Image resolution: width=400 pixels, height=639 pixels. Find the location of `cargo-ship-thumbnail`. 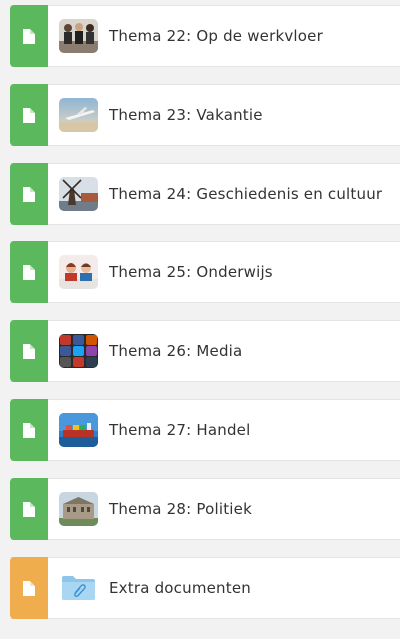

cargo-ship-thumbnail is located at coordinates (78, 430).